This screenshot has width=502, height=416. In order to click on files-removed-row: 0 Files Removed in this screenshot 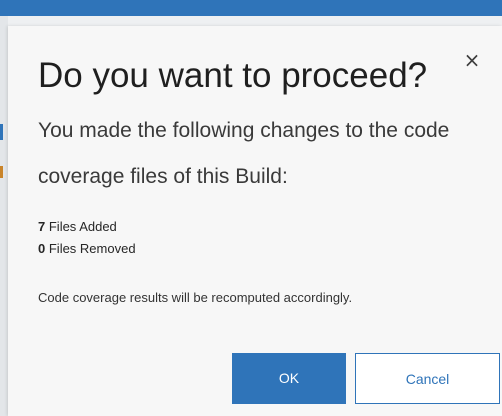, I will do `click(87, 249)`.